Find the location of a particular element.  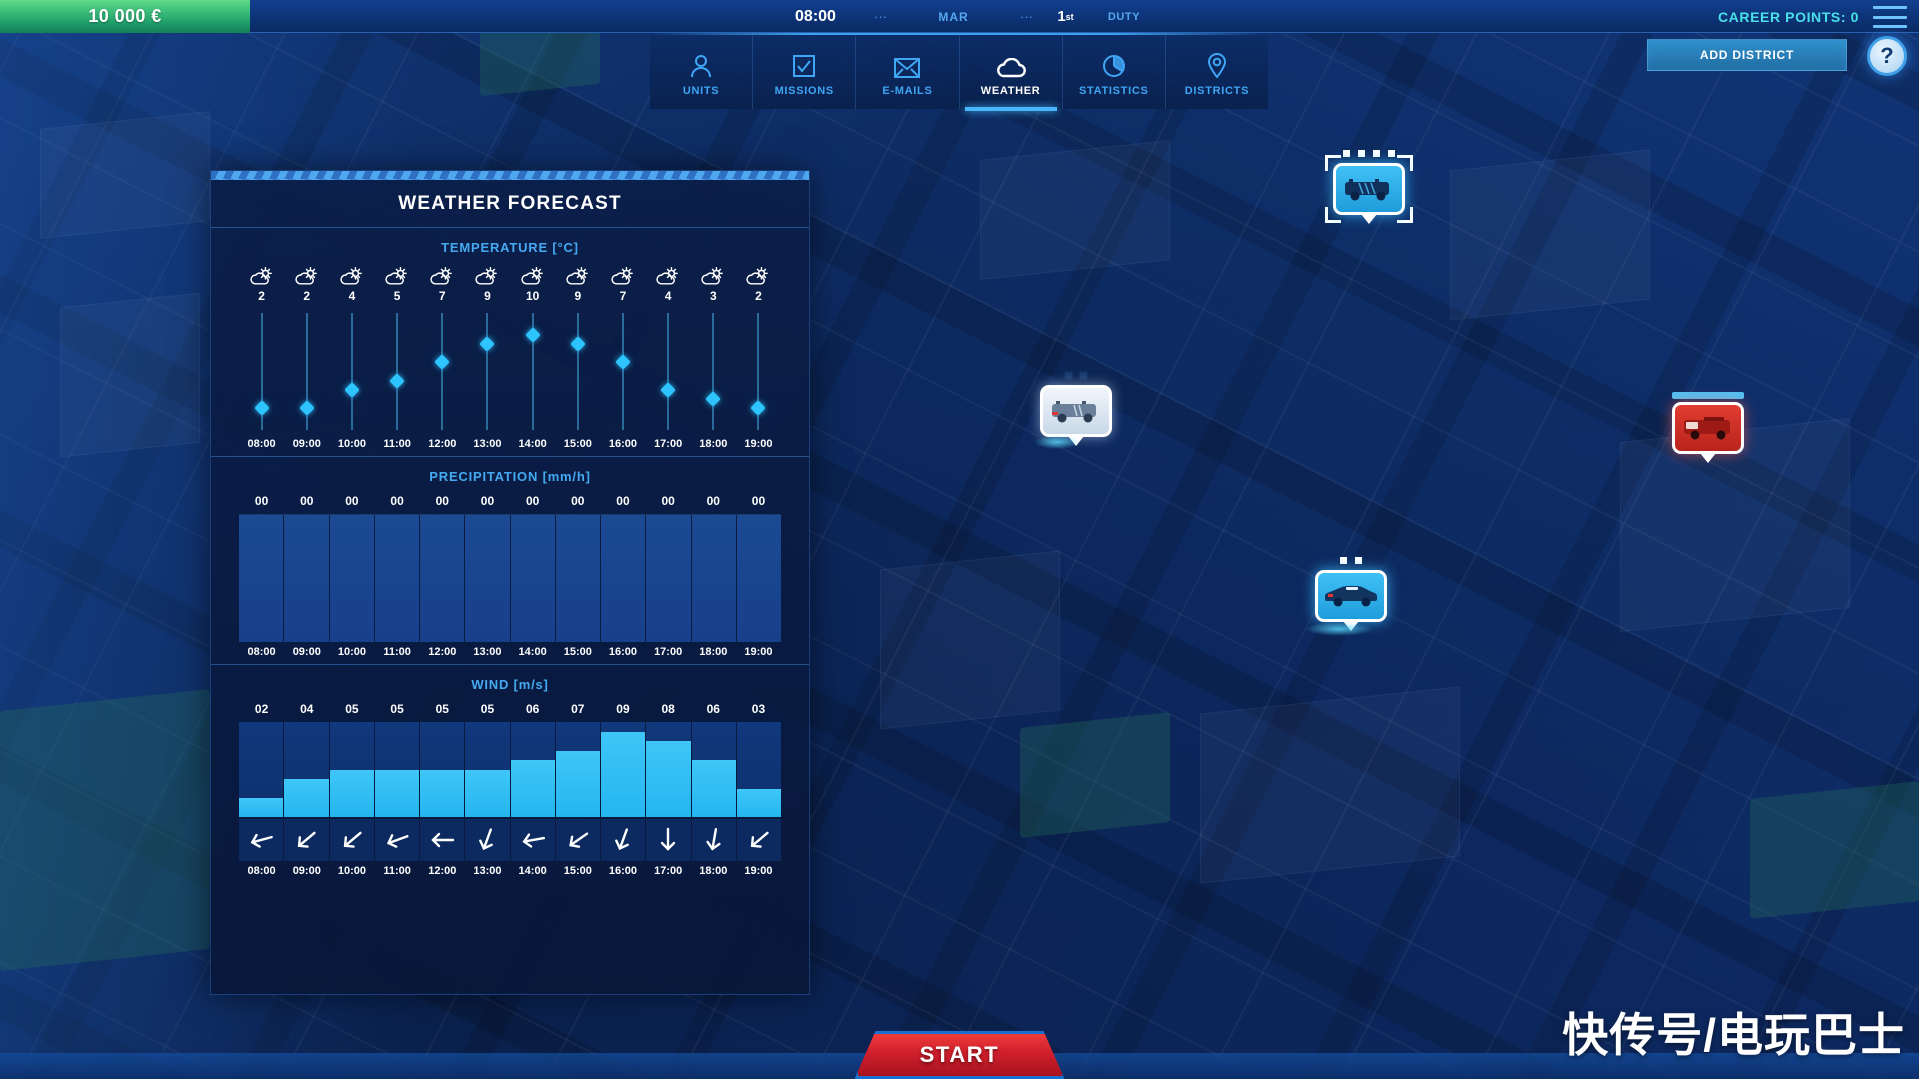

tab-statistics: STATISTICS is located at coordinates (1114, 71).